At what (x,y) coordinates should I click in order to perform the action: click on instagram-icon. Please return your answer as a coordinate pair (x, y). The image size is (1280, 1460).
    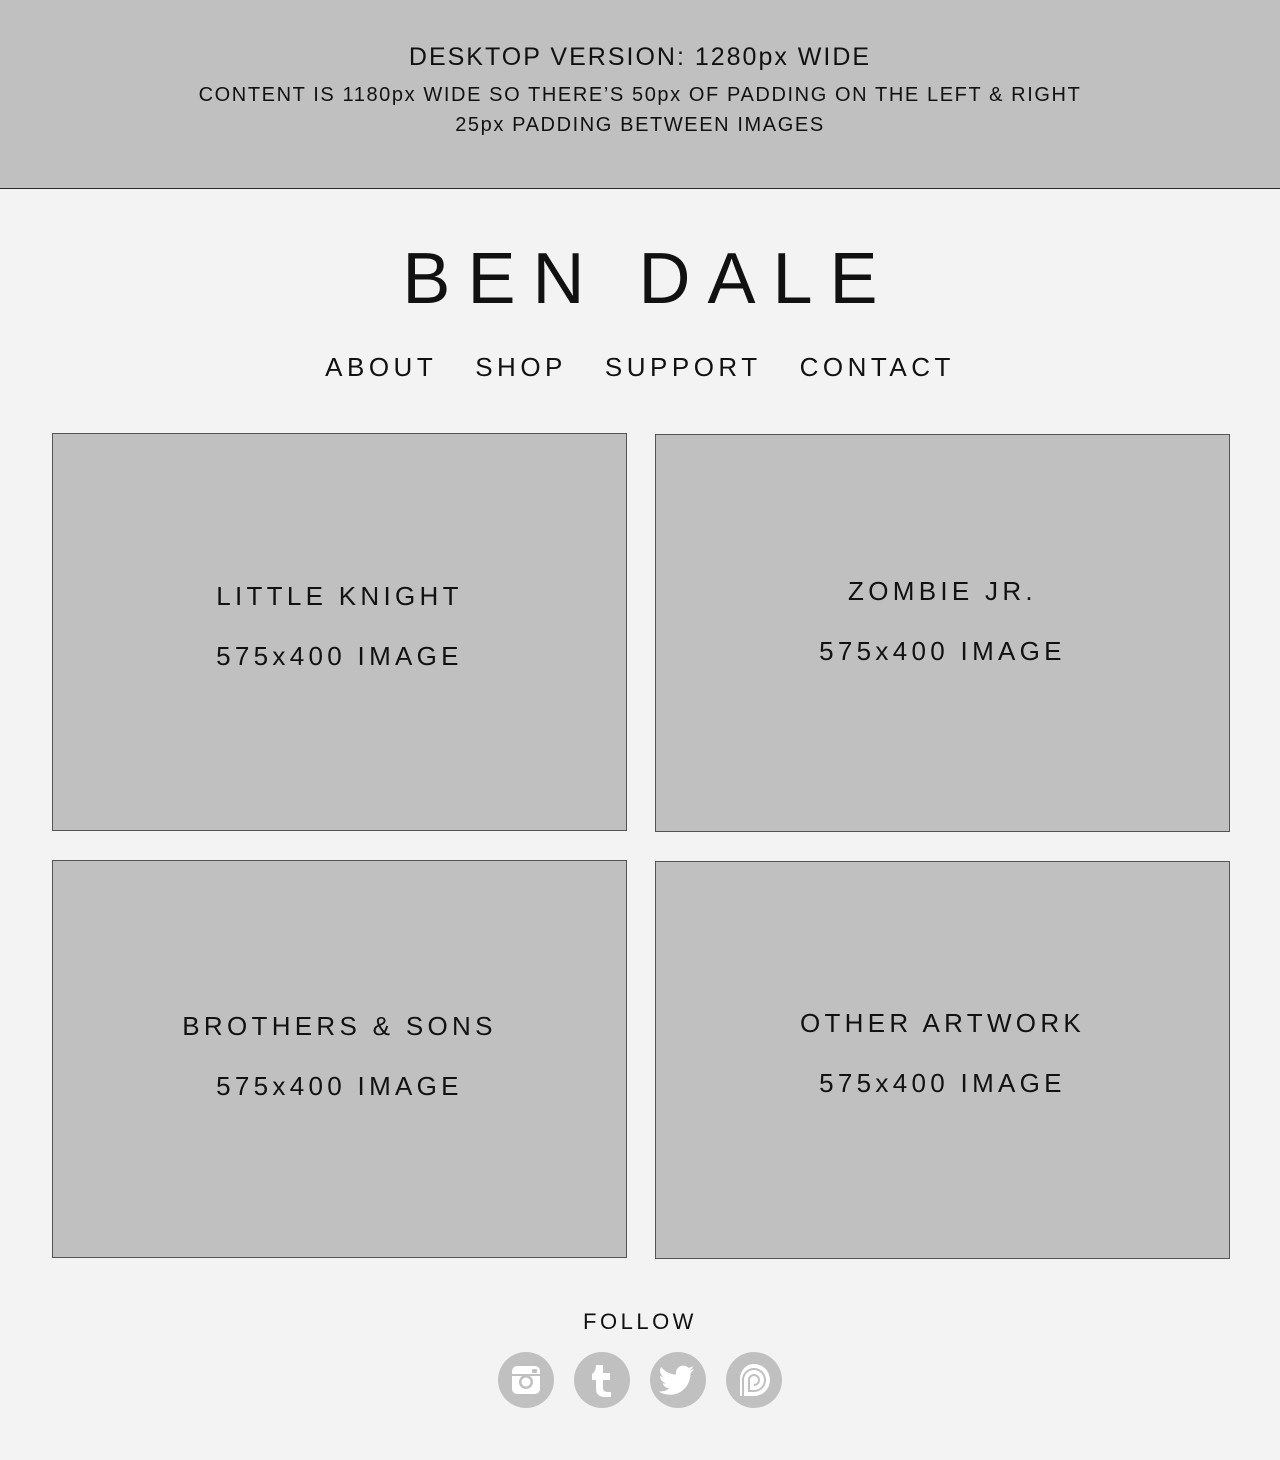
    Looking at the image, I should click on (526, 1380).